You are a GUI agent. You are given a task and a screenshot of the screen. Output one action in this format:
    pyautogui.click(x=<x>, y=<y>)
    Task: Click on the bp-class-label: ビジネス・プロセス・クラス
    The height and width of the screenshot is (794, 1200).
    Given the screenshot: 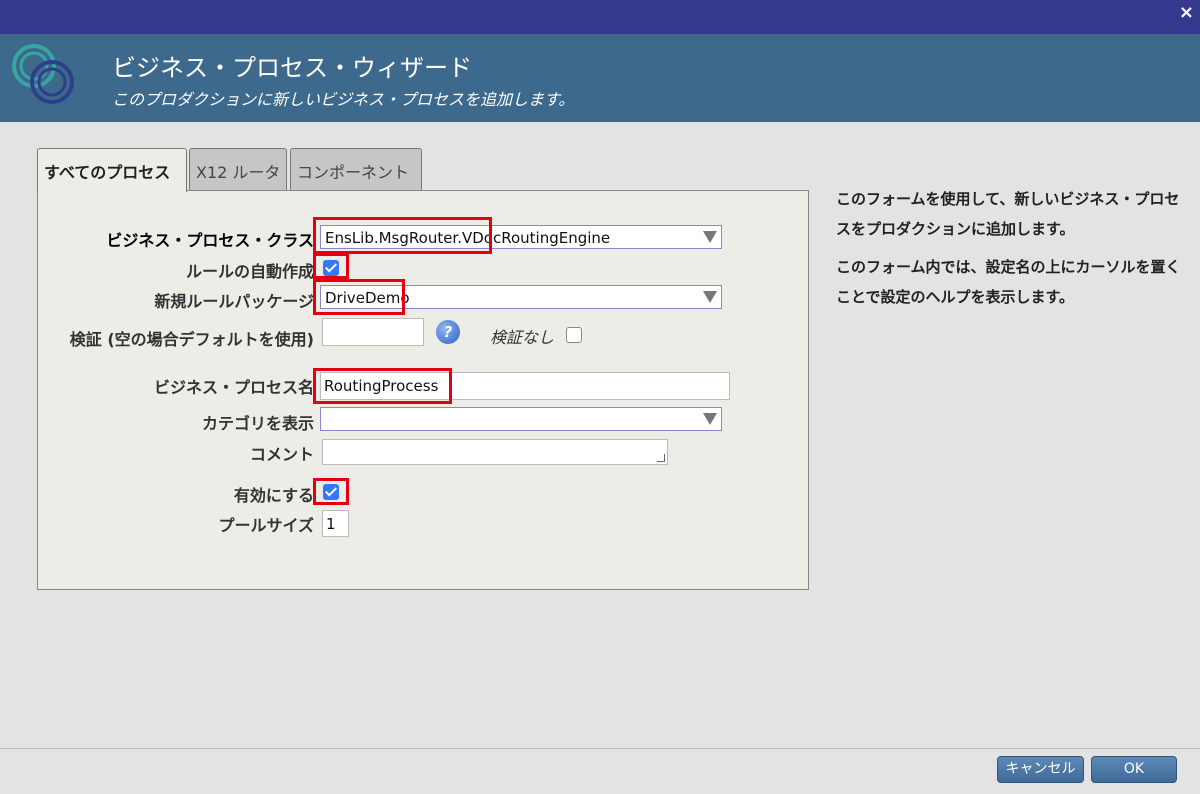 What is the action you would take?
    pyautogui.click(x=210, y=240)
    